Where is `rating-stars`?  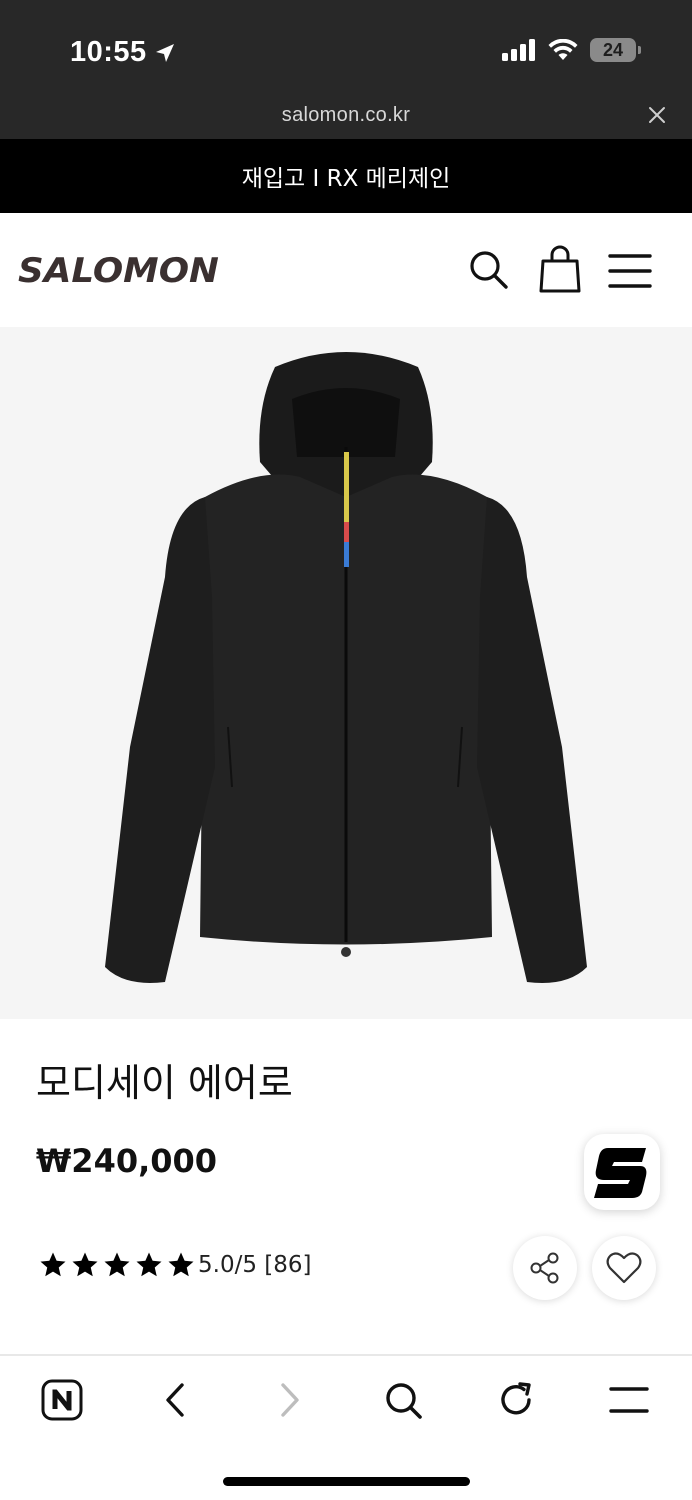
rating-stars is located at coordinates (117, 1265).